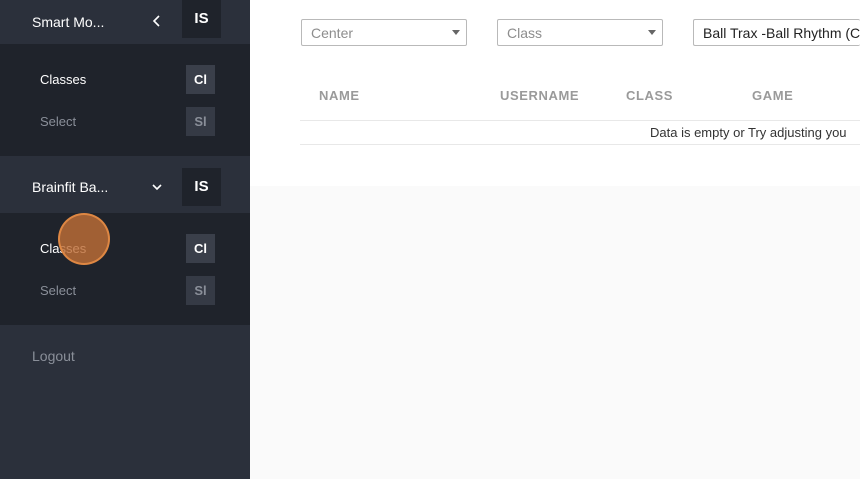 This screenshot has width=860, height=479. I want to click on column-header-game: GAME, so click(772, 98).